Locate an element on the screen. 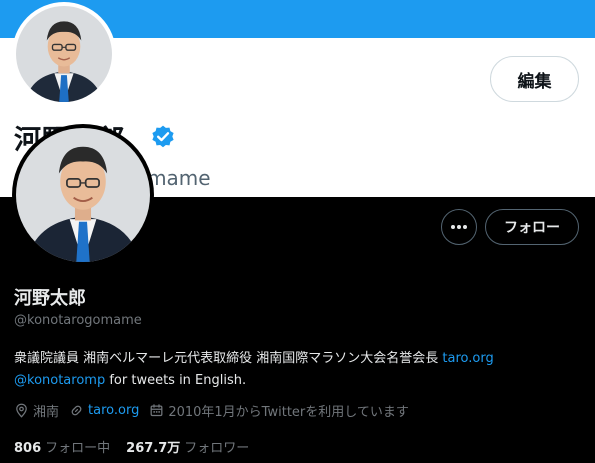  website-item: taro.org is located at coordinates (104, 410).